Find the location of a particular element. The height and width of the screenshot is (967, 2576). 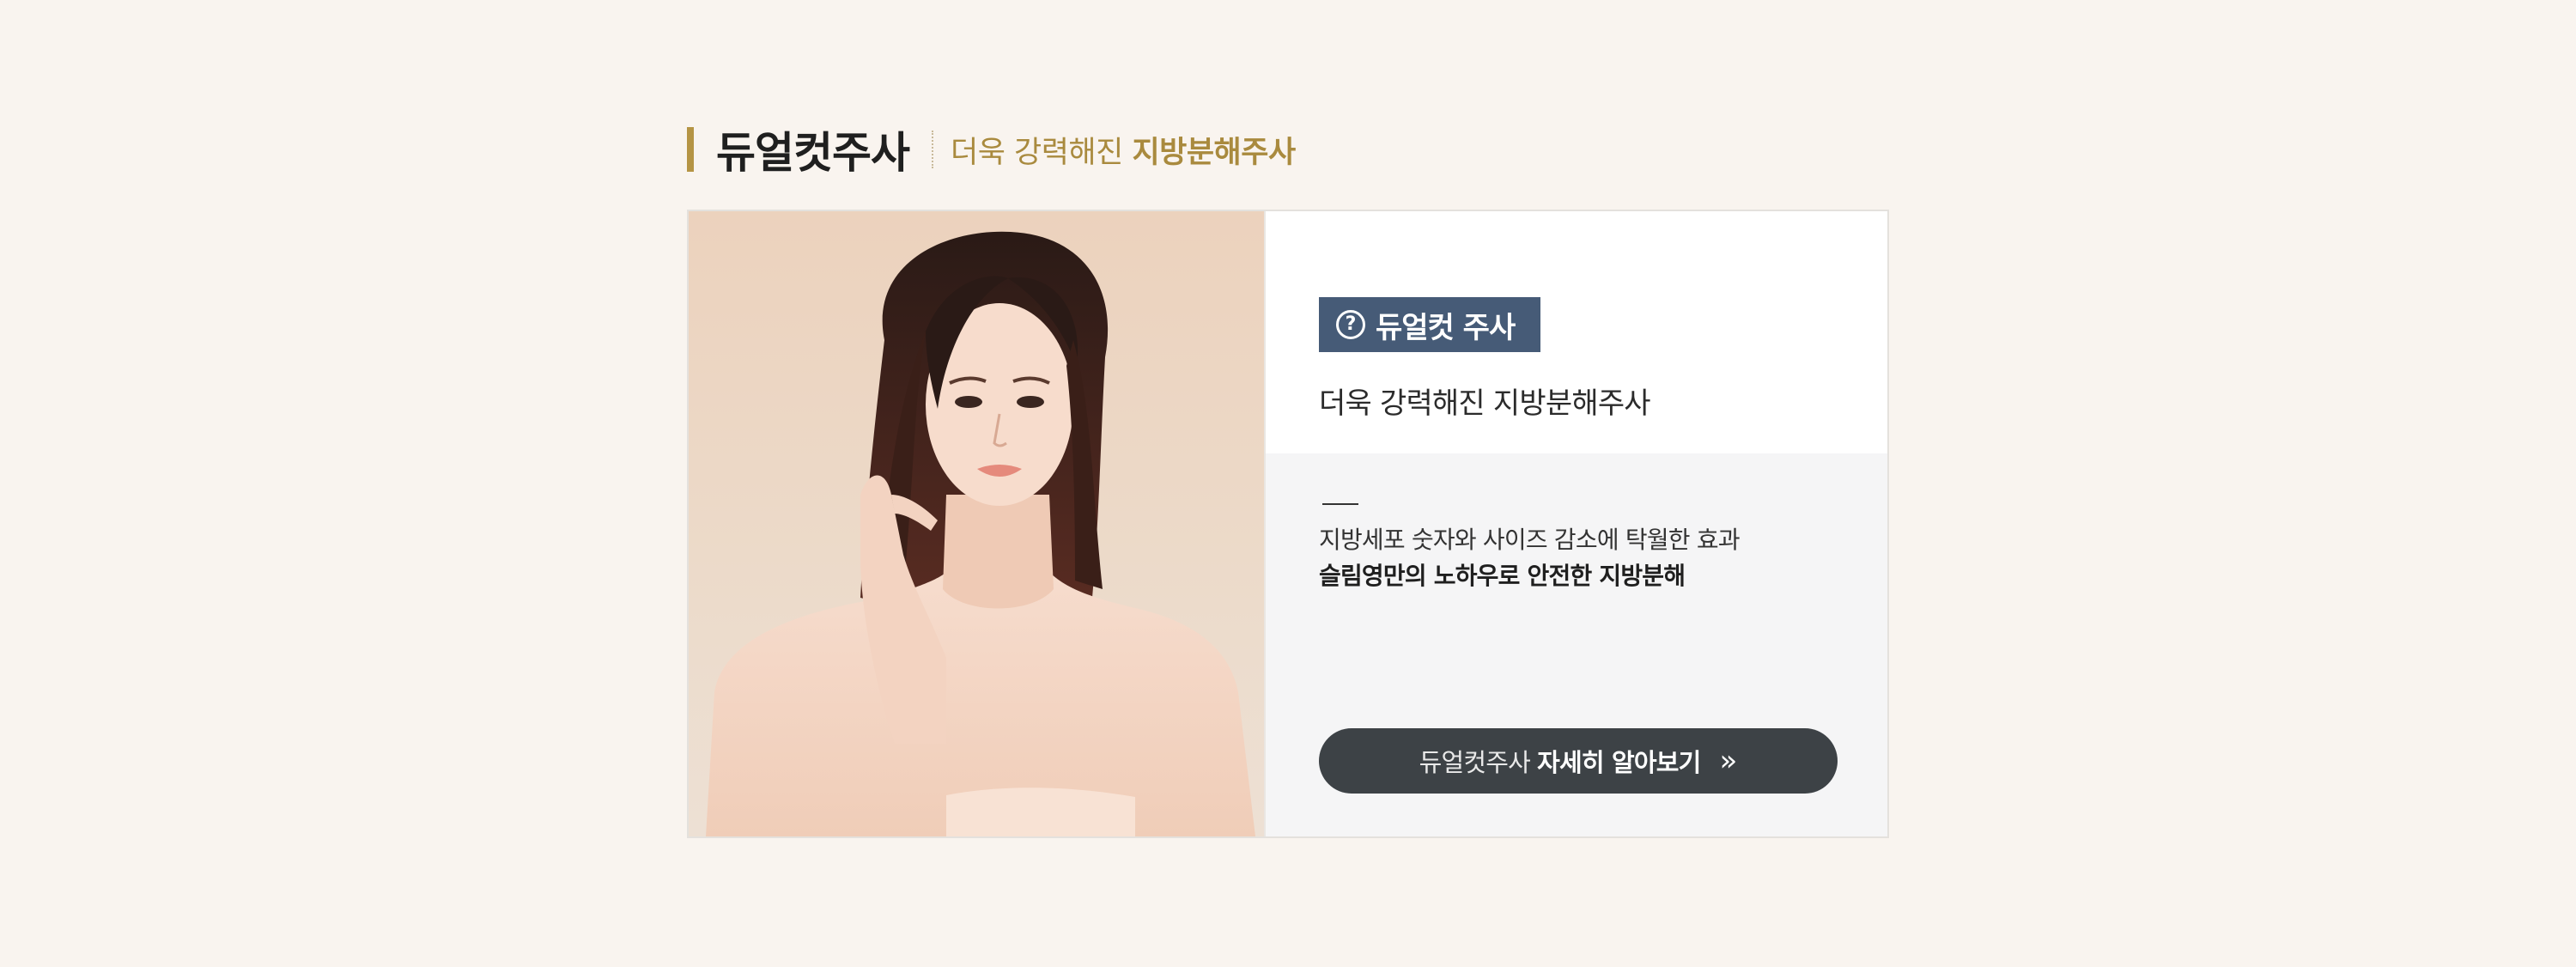

learn-more-button: 듀얼컷주사 자세히 알아보기 » is located at coordinates (1579, 761).